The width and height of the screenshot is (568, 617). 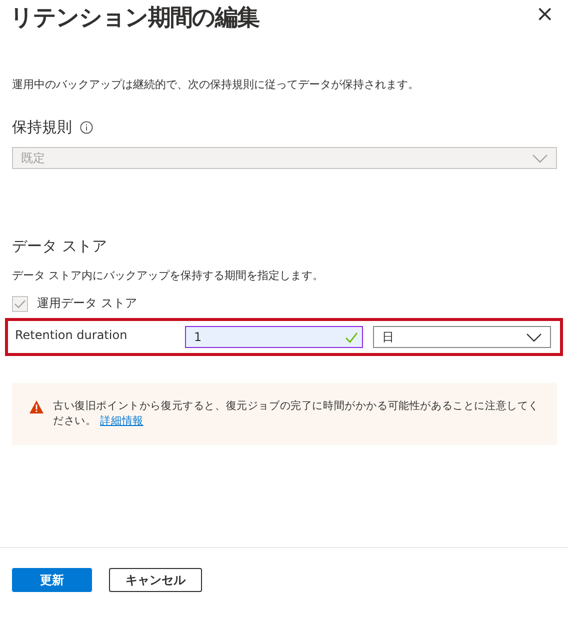 I want to click on learn-more-link: 詳細情報, so click(x=122, y=421).